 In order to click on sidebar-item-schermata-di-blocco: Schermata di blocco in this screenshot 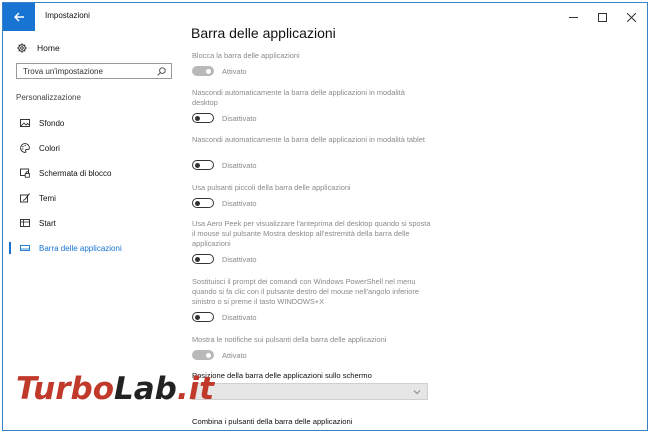, I will do `click(95, 173)`.